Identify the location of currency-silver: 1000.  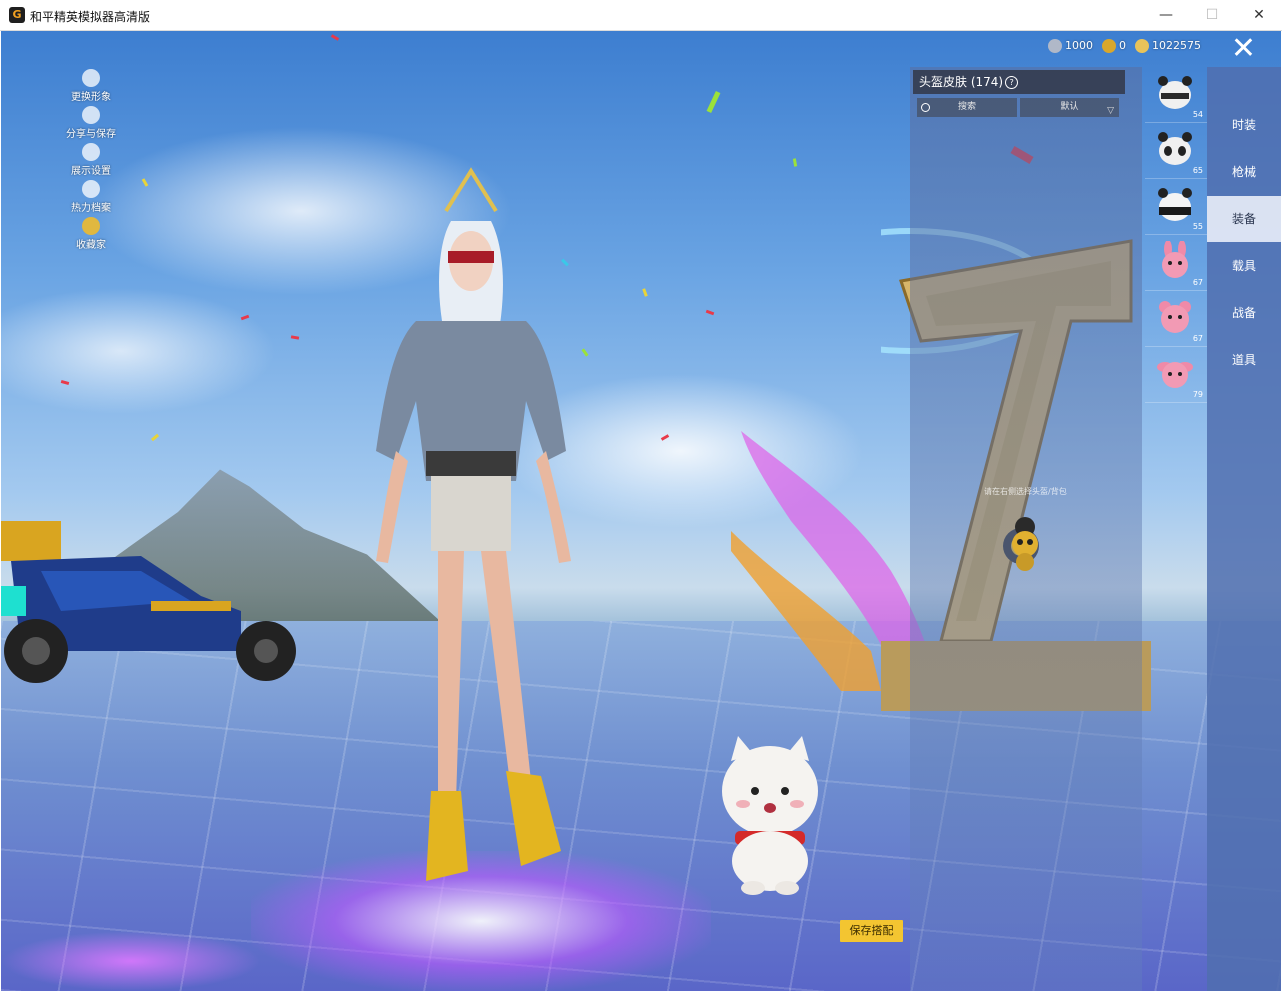
(1070, 48).